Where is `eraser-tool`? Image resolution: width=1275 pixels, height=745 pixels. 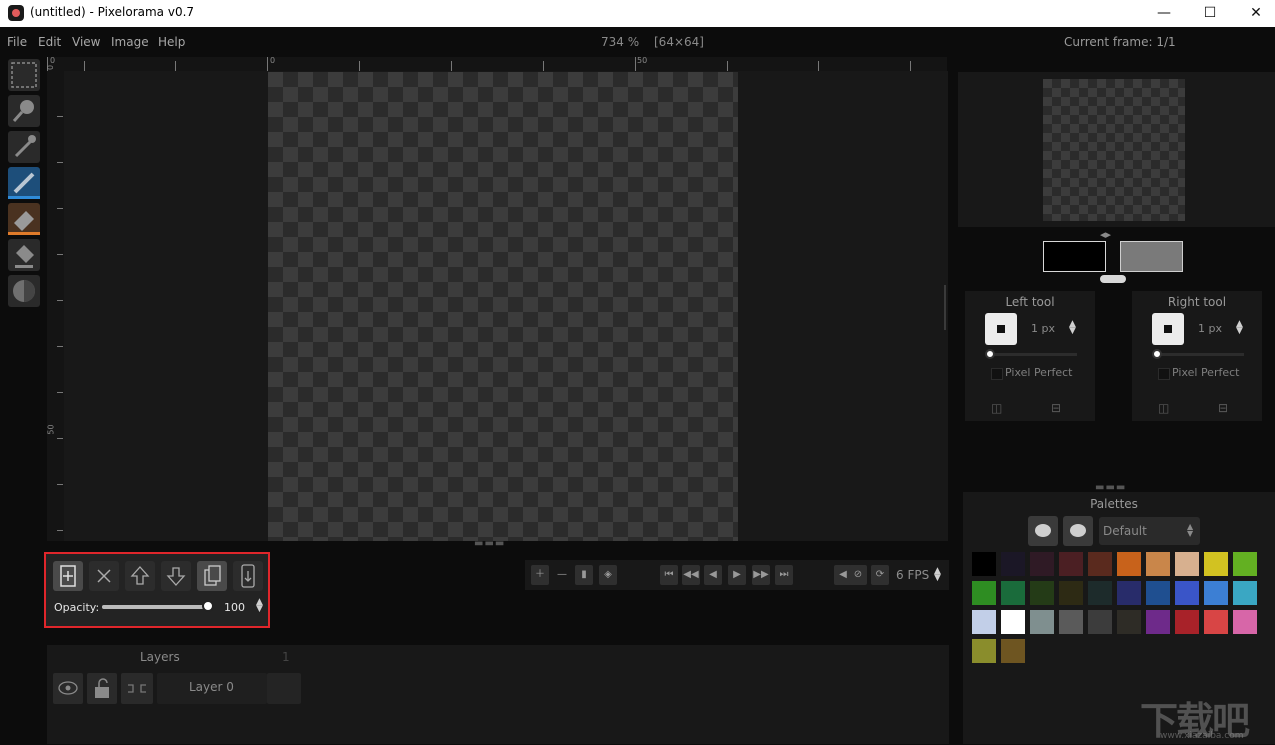 eraser-tool is located at coordinates (24, 219).